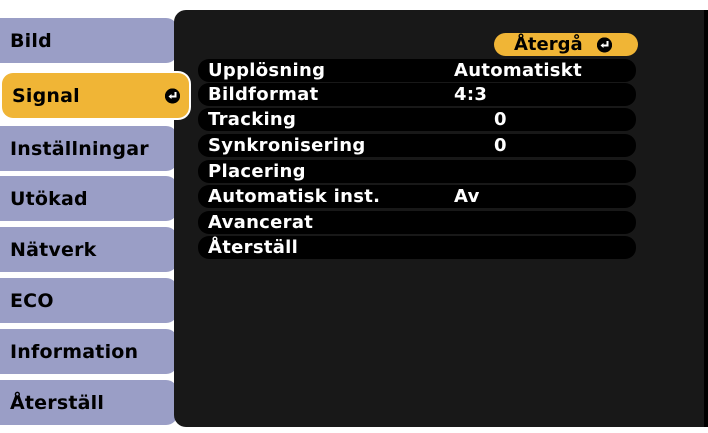  Describe the element at coordinates (89, 40) in the screenshot. I see `menu-tab-bild: Bild` at that location.